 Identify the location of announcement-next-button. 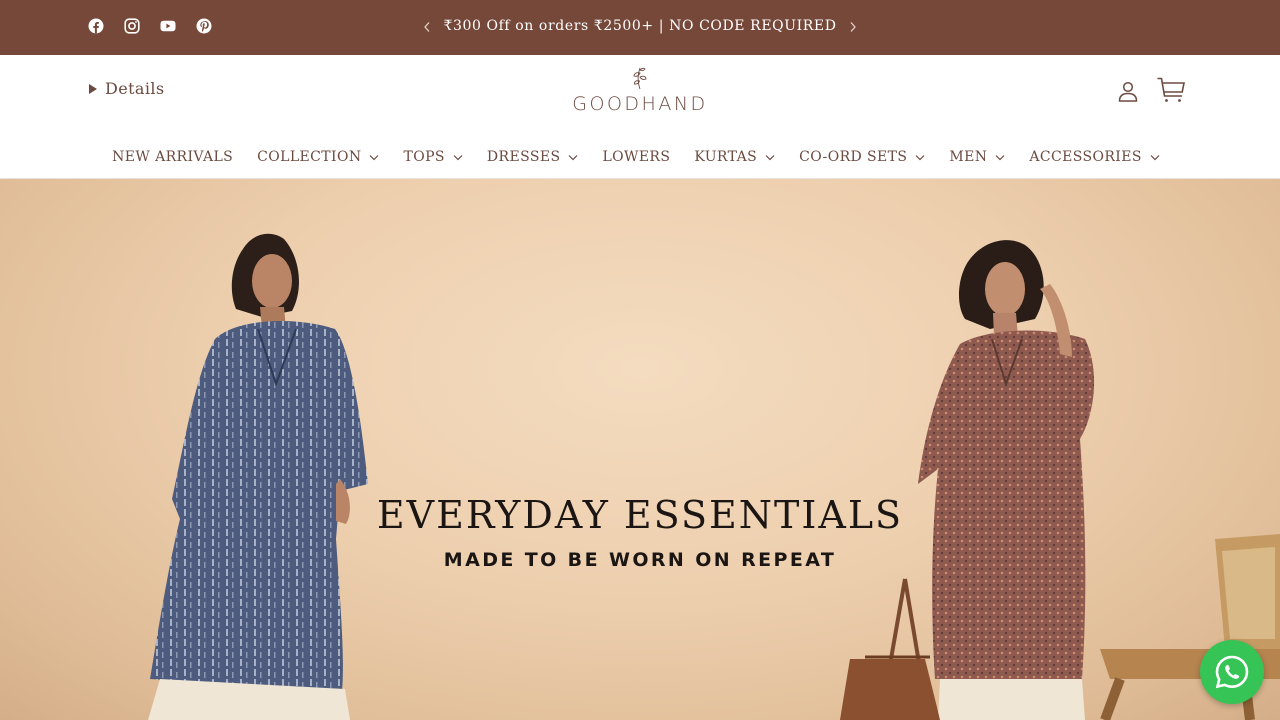
(853, 27).